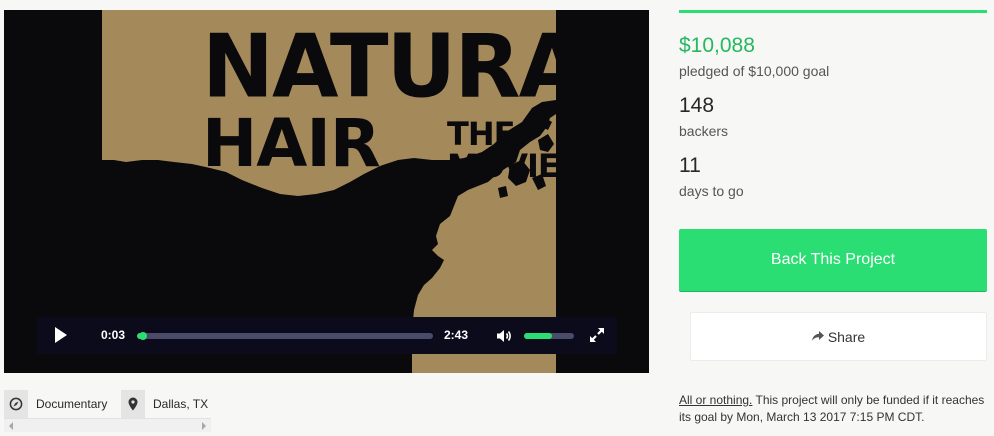 This screenshot has height=436, width=994. I want to click on progress-bar, so click(285, 336).